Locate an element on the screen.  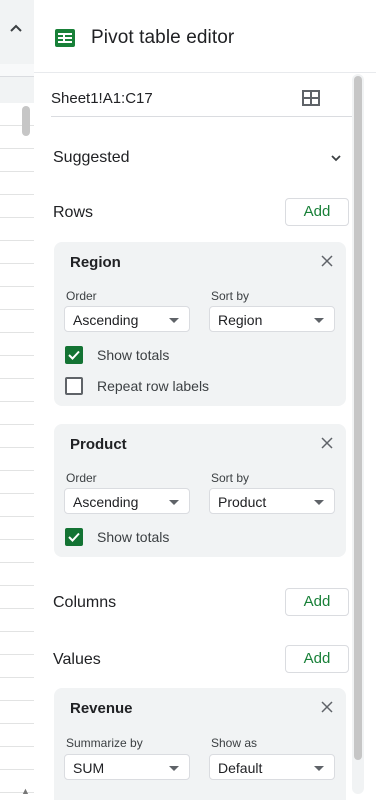
show-as-select: Default is located at coordinates (272, 767).